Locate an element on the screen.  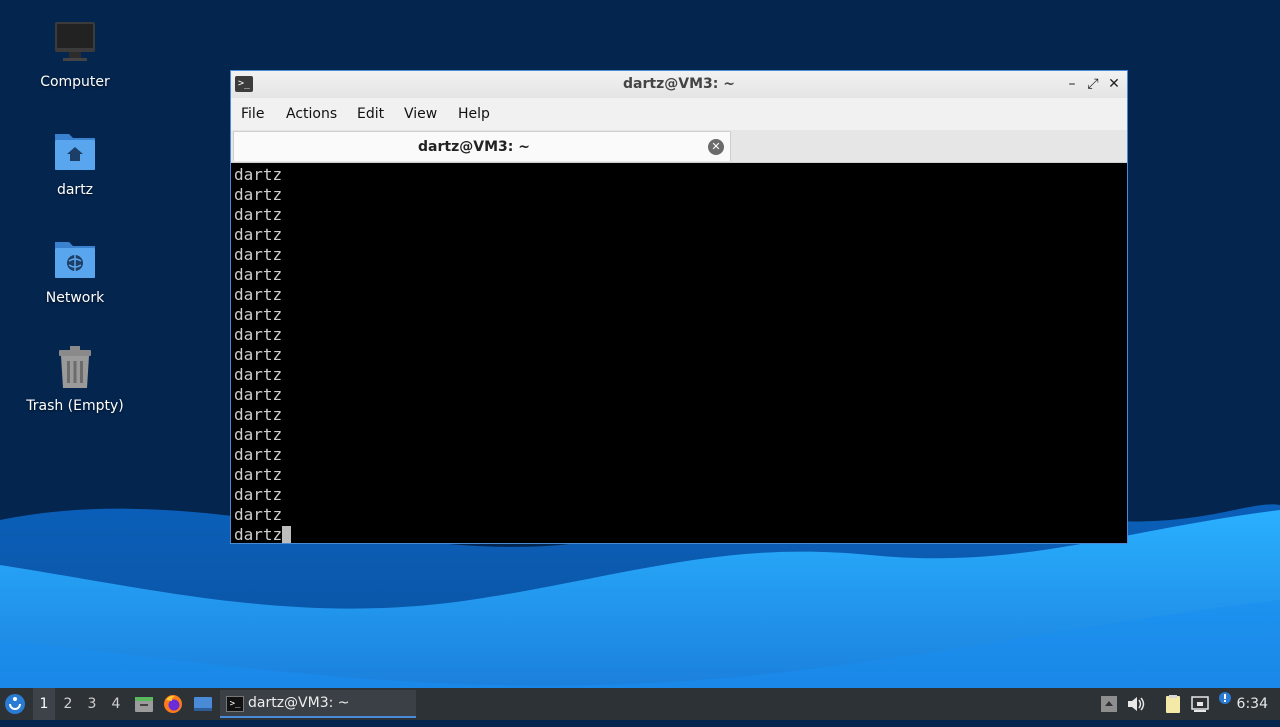
file-manager-launcher is located at coordinates (145, 704).